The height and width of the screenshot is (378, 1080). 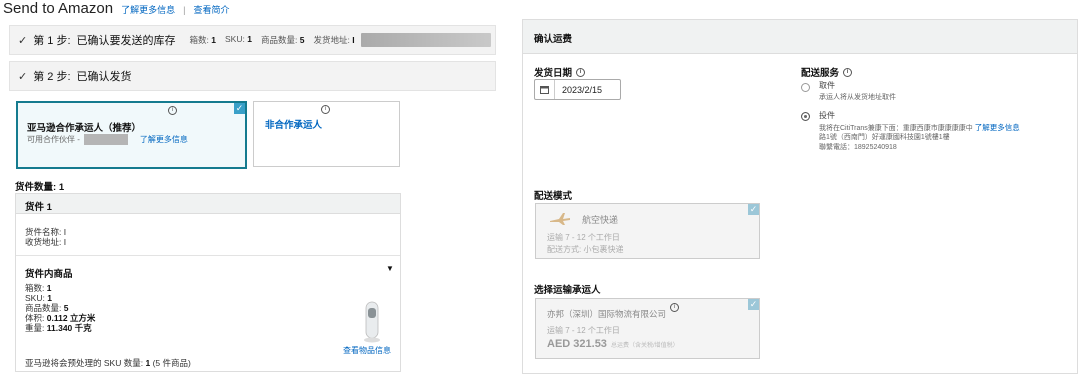 I want to click on product-thumbnail, so click(x=372, y=322).